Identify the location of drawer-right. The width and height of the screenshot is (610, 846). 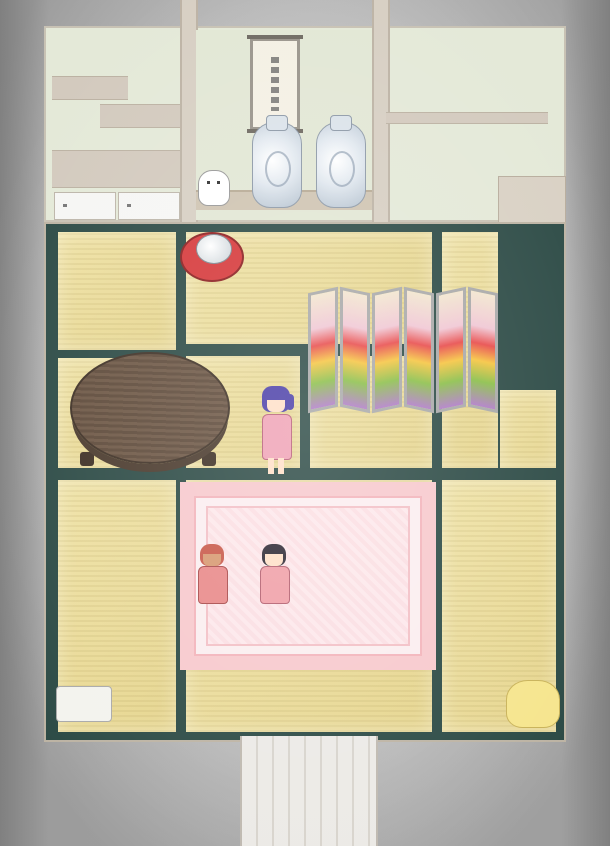
(149, 206).